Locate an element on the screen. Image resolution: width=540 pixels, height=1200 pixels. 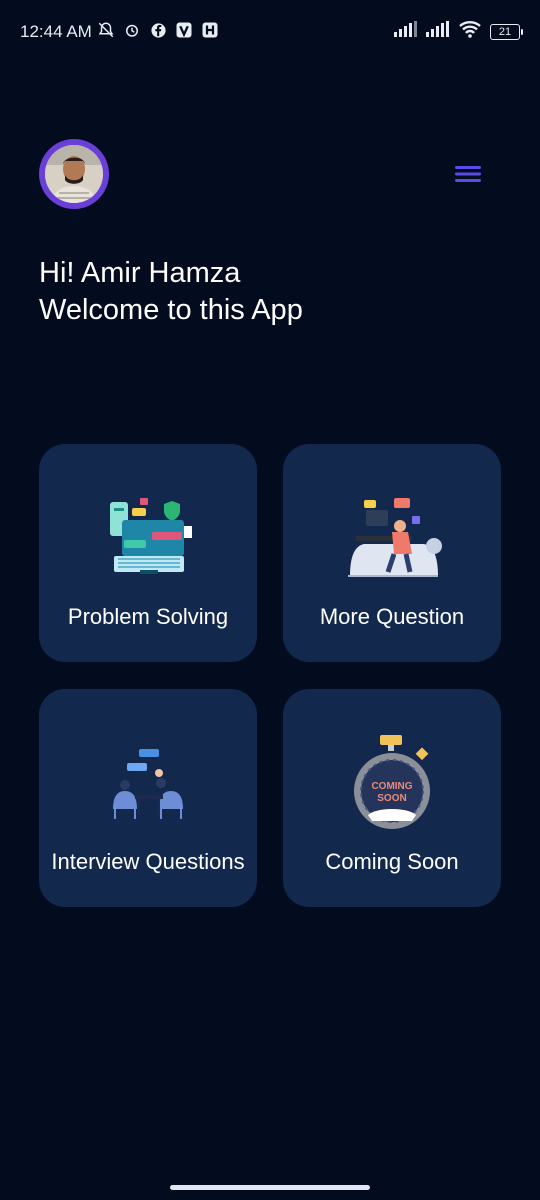
home-indicator is located at coordinates (270, 1187).